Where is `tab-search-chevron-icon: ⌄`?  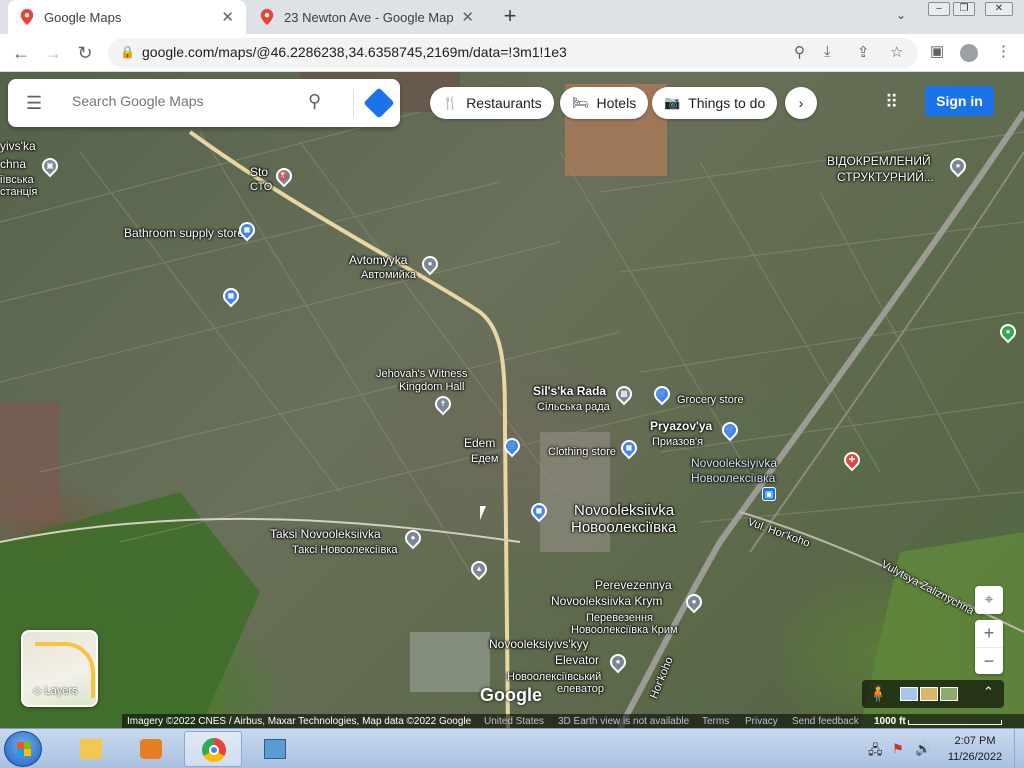
tab-search-chevron-icon: ⌄ is located at coordinates (901, 15).